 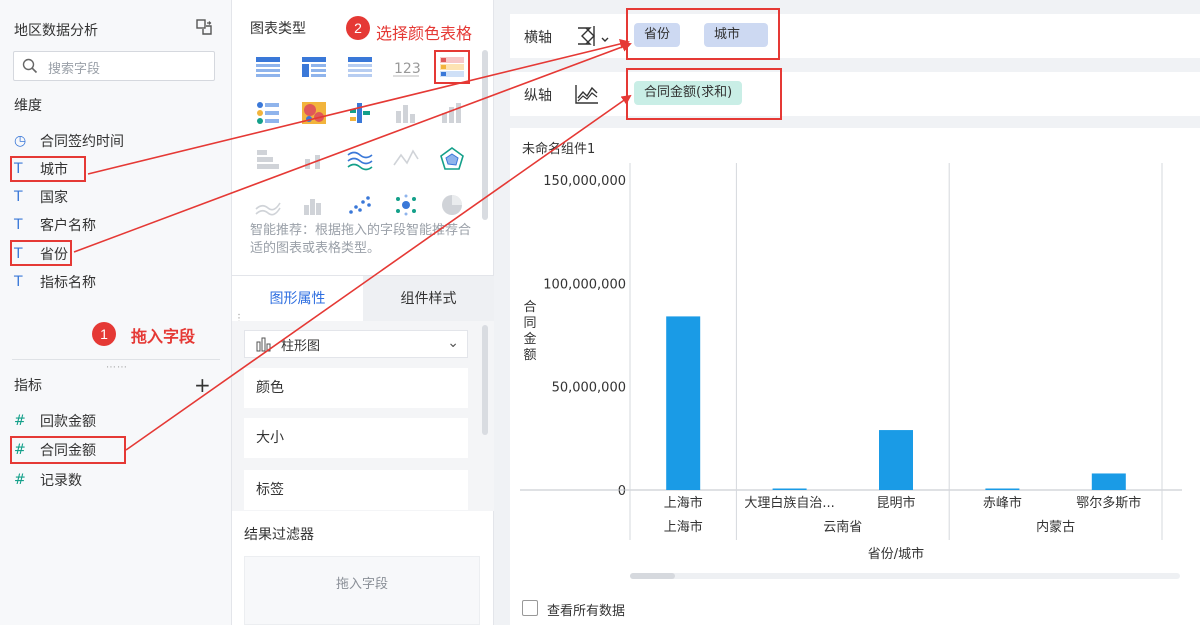 What do you see at coordinates (114, 480) in the screenshot?
I see `metric-field-record-count: # 记录数` at bounding box center [114, 480].